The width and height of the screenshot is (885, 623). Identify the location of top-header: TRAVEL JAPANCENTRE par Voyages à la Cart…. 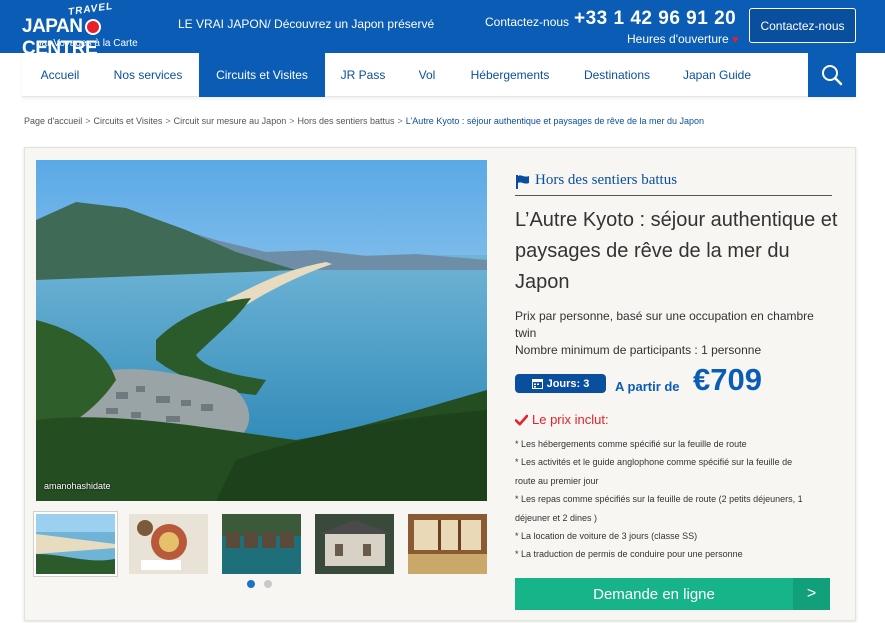
(442, 29).